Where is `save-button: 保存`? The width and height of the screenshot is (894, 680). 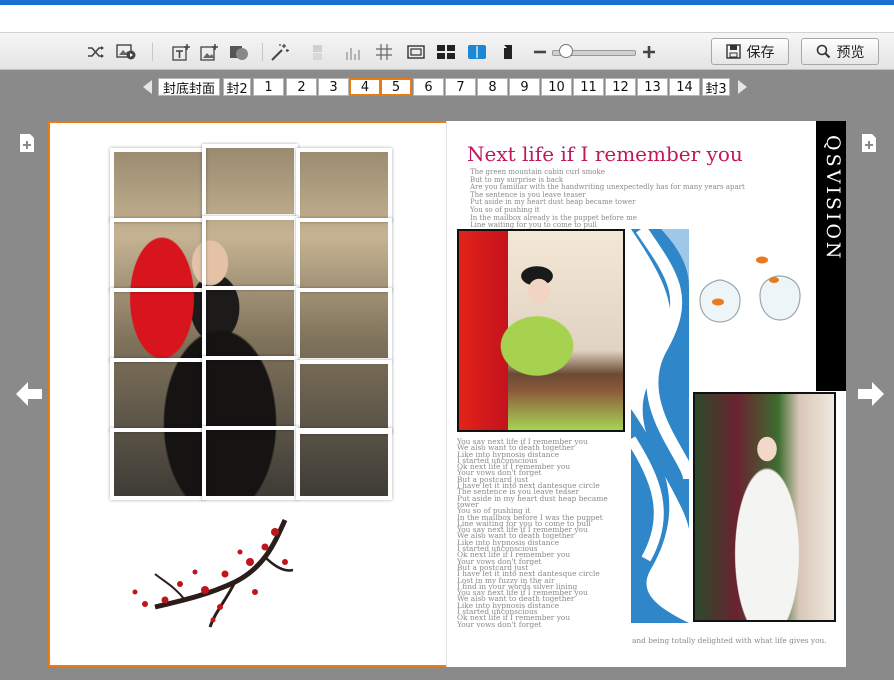
save-button: 保存 is located at coordinates (750, 51).